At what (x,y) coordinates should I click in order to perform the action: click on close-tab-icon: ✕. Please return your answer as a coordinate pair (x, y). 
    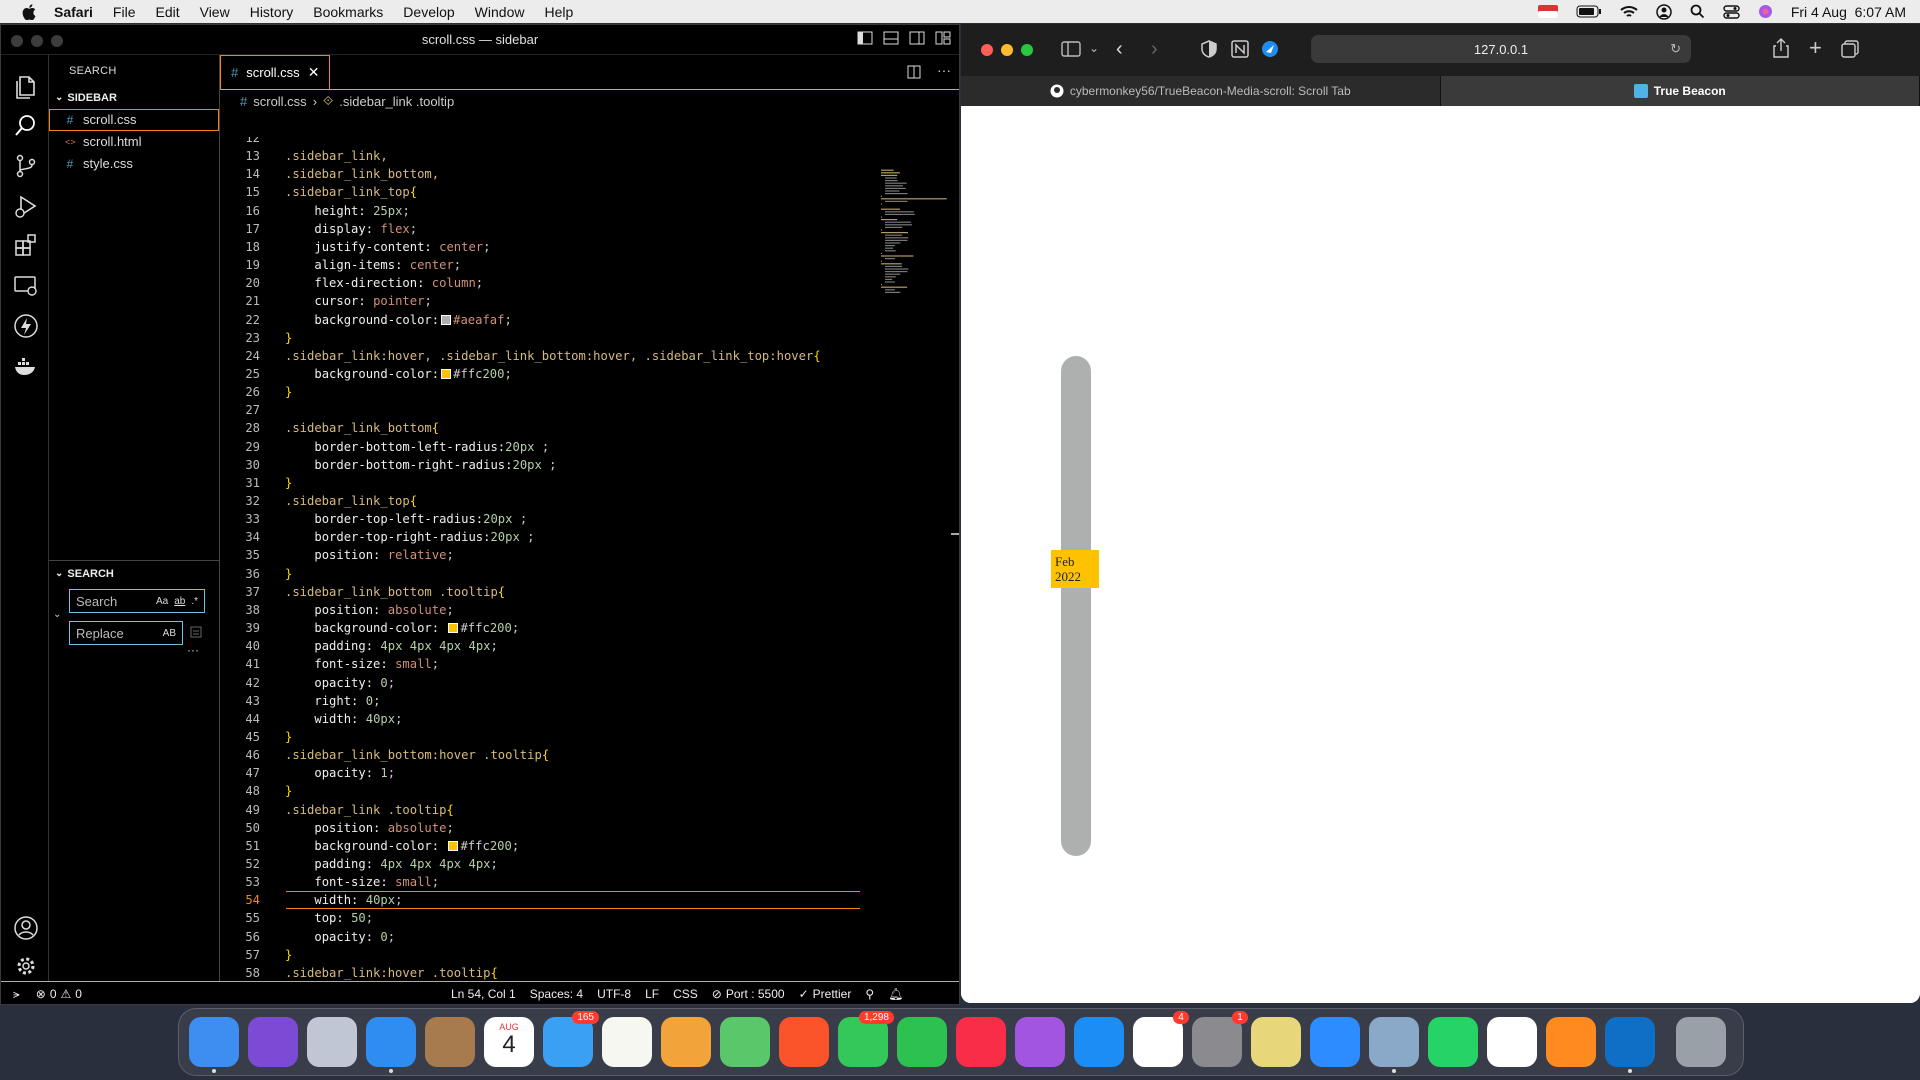
    Looking at the image, I should click on (314, 72).